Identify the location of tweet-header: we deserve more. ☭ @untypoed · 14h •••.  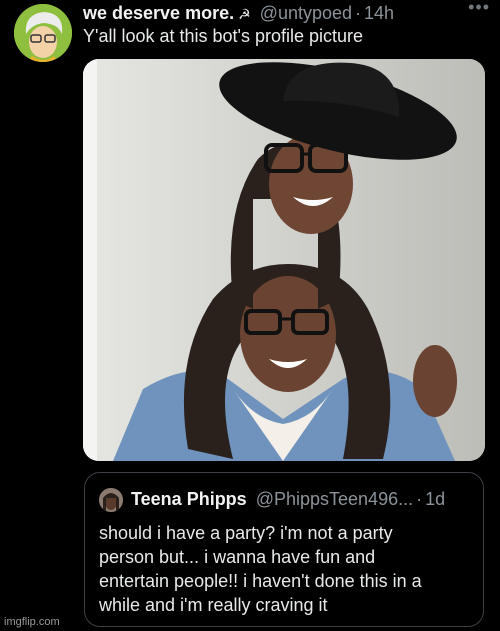
(286, 13).